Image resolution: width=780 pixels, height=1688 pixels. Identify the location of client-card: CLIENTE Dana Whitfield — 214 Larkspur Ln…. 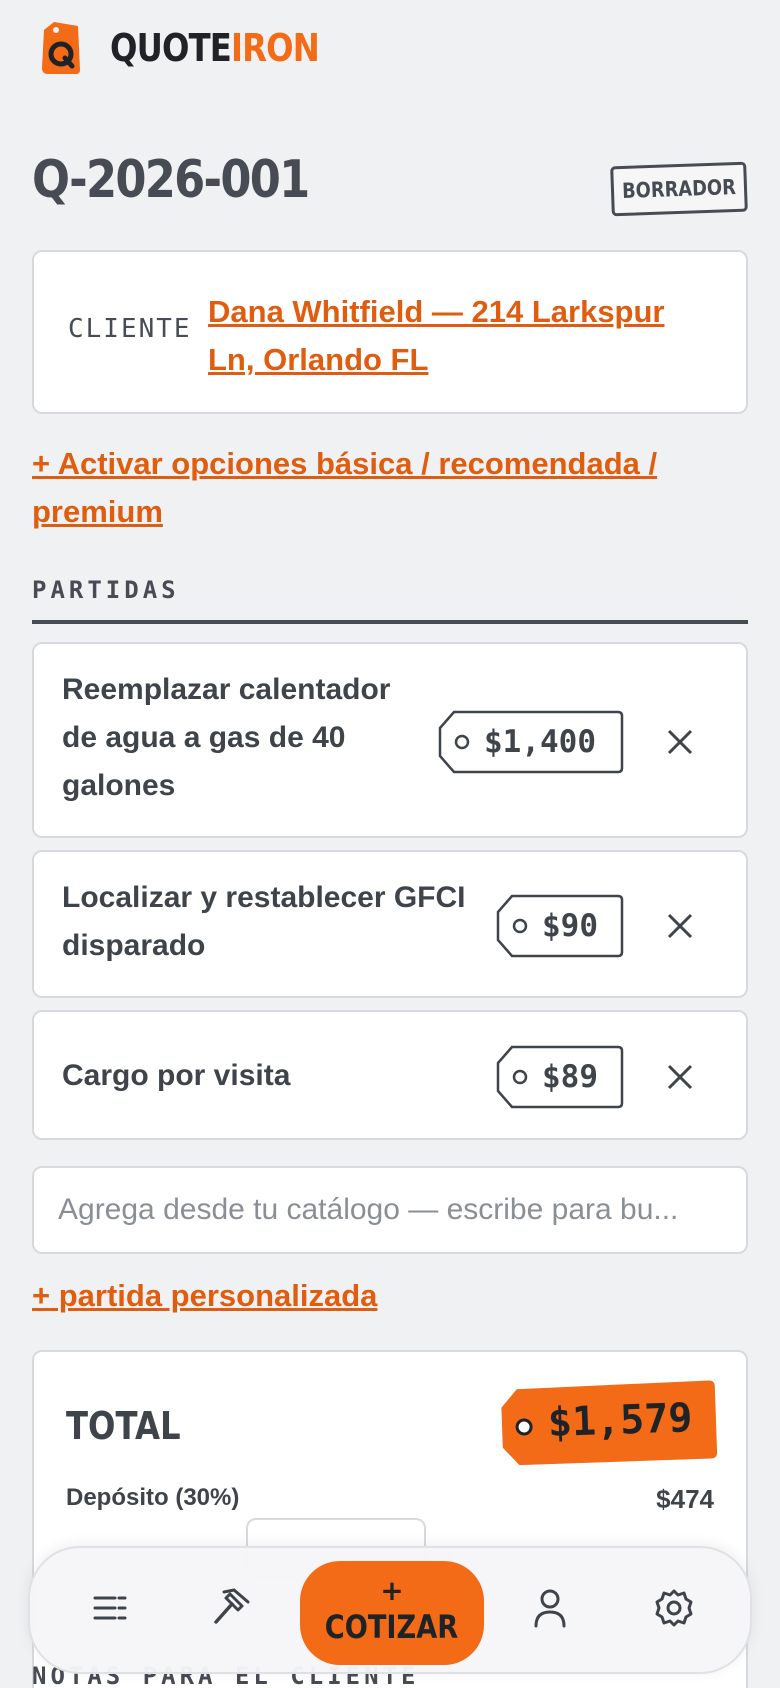
(390, 332).